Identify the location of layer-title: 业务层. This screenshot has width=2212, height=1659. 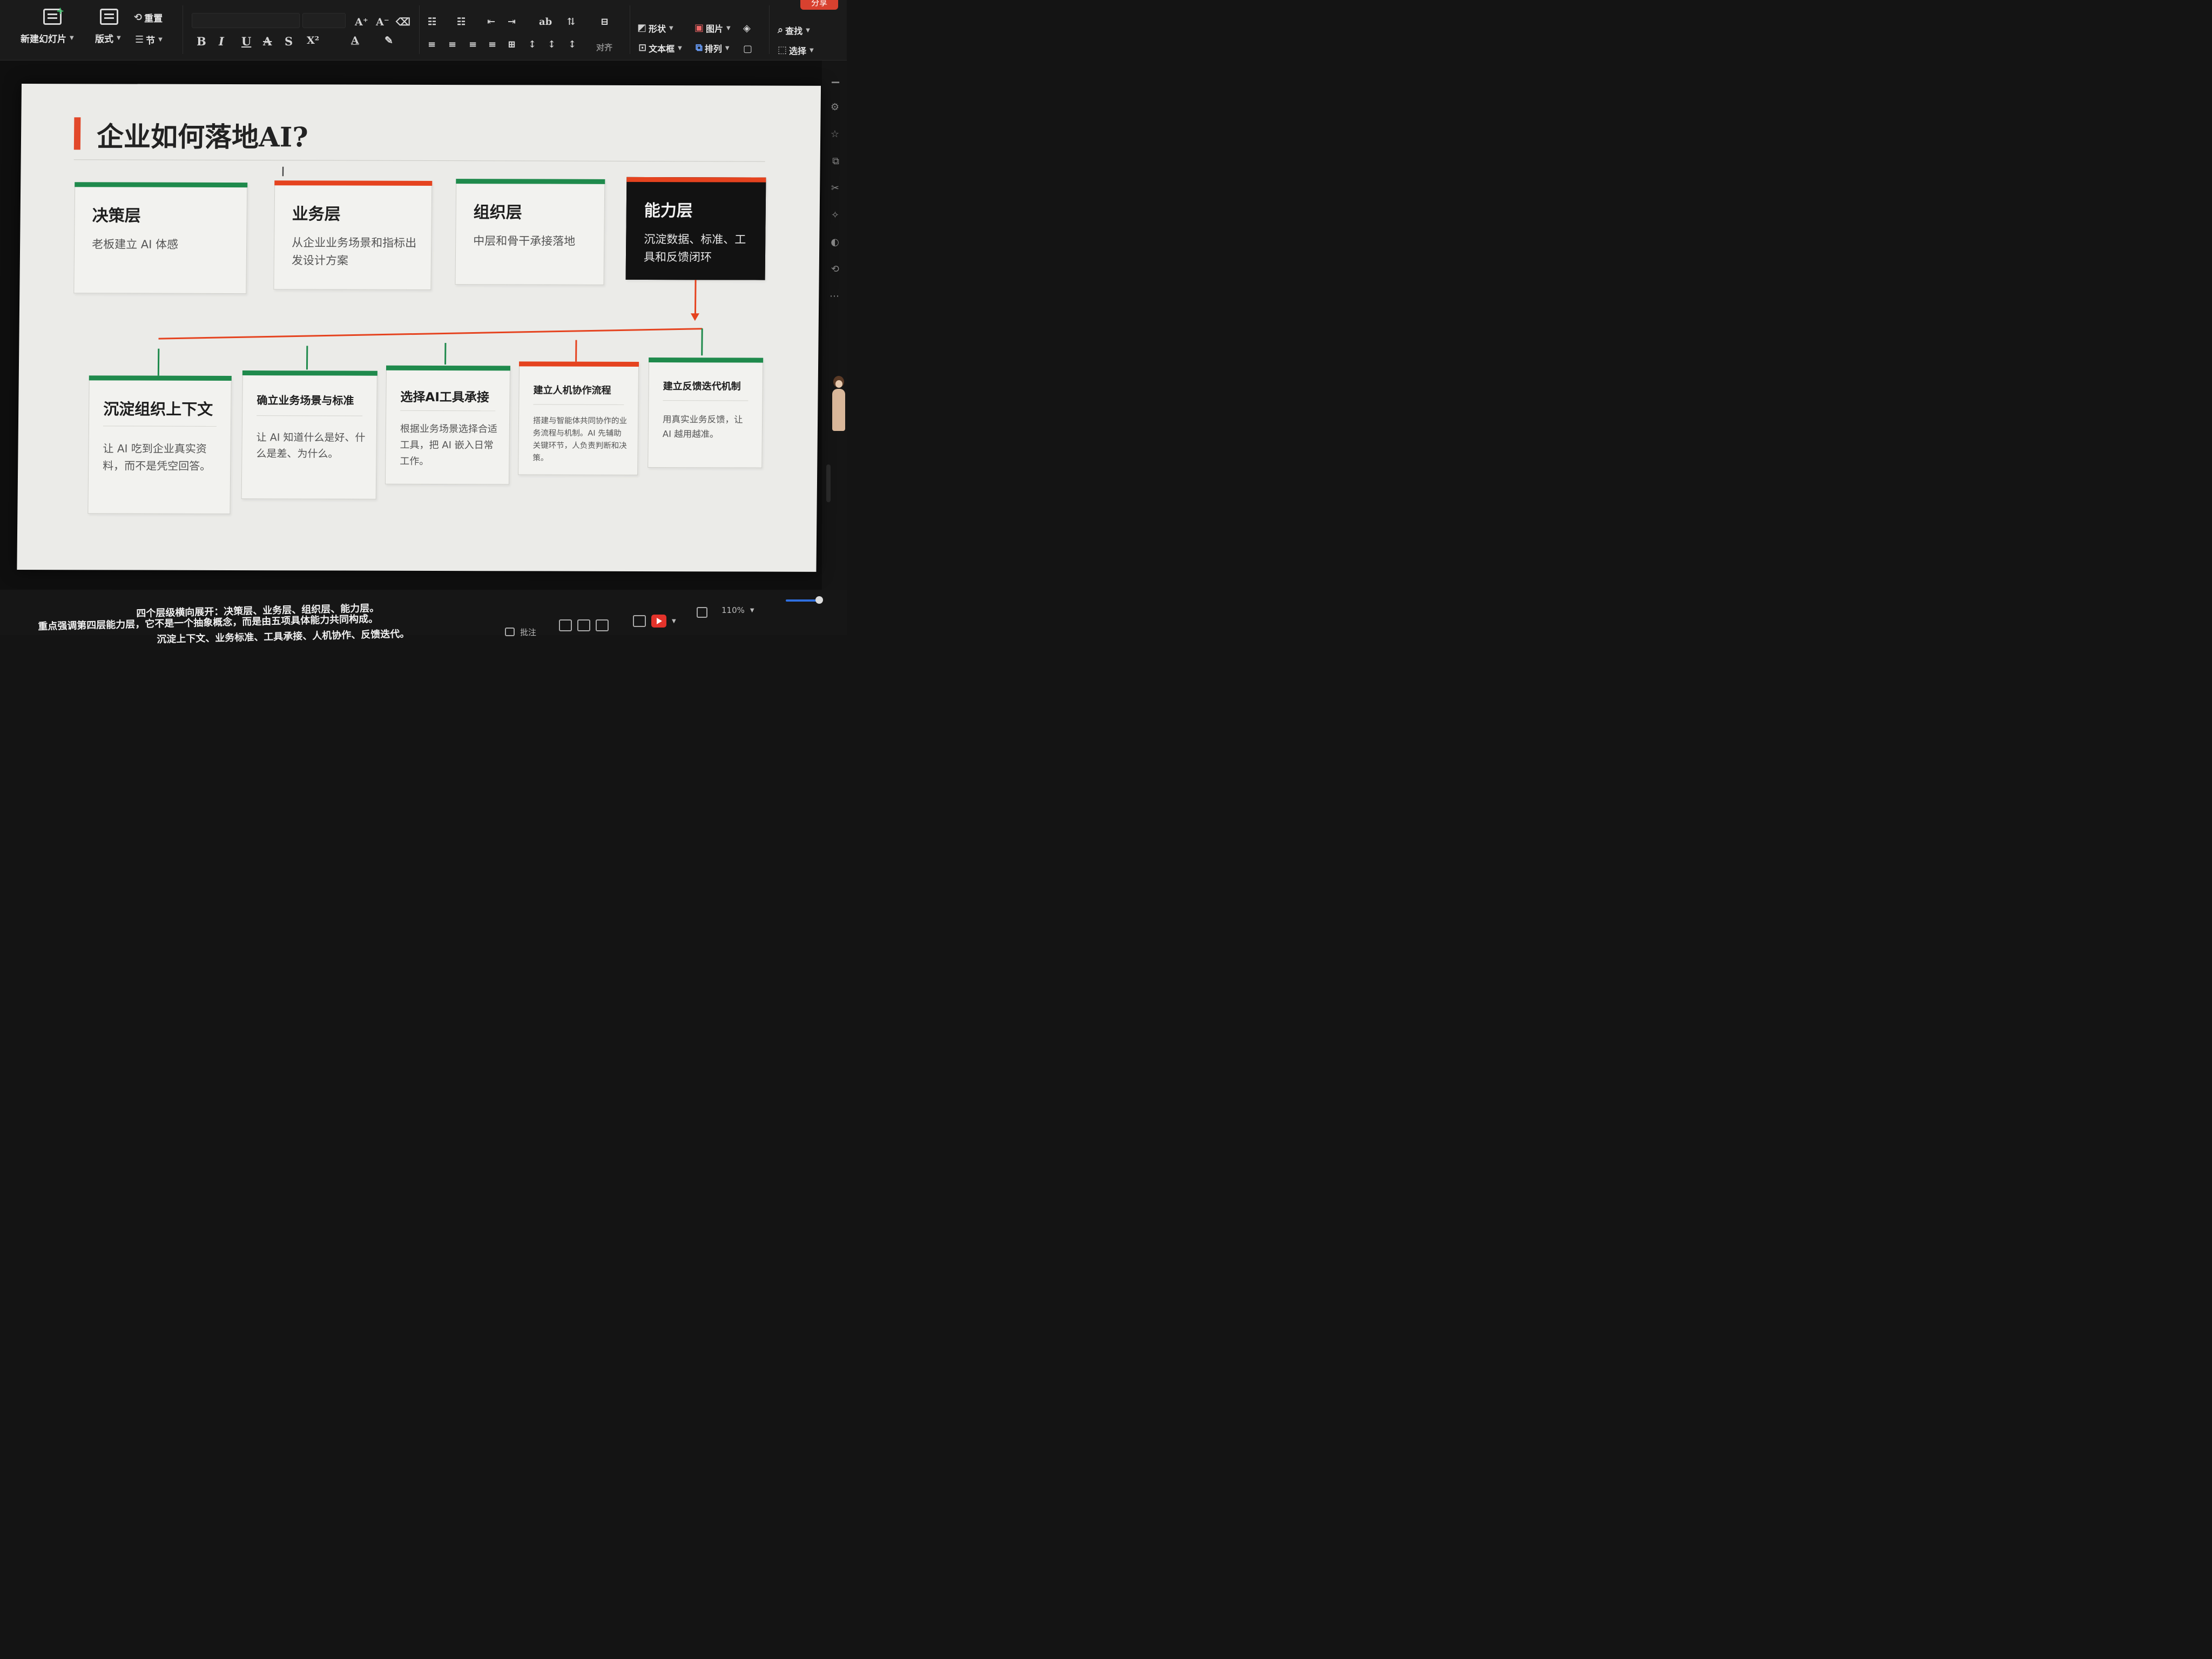
(316, 214).